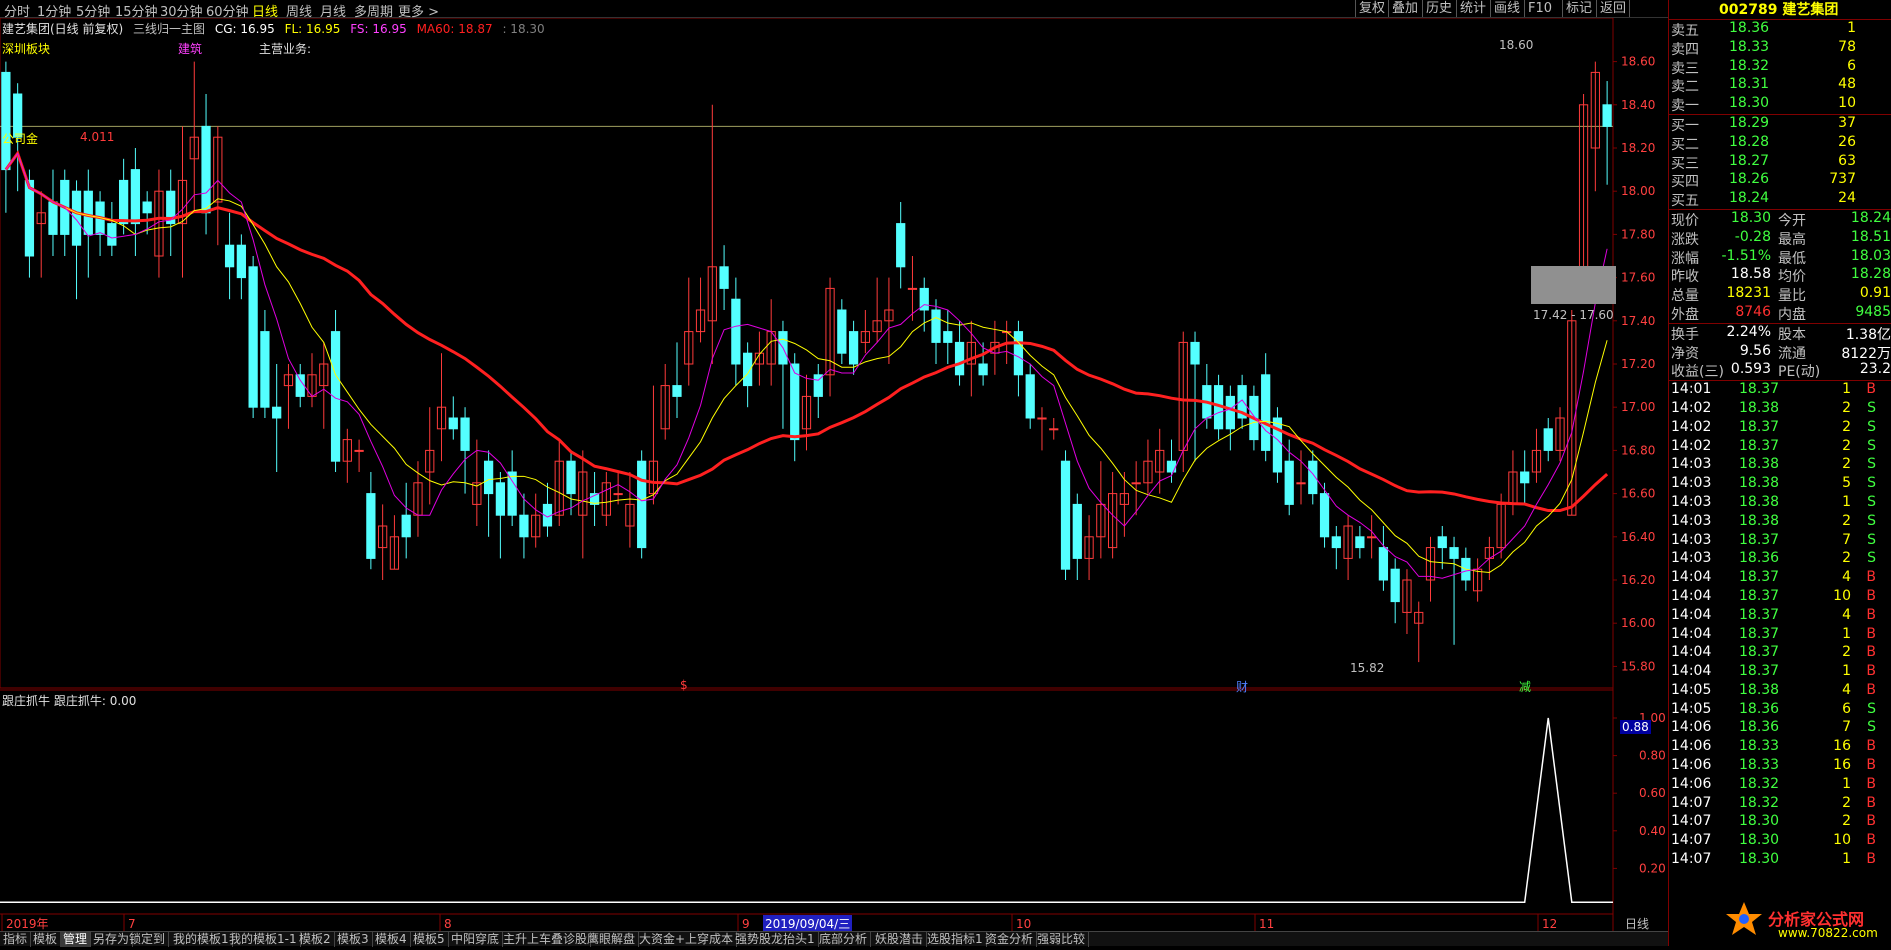 This screenshot has width=1891, height=950. I want to click on tick-price: 18.36, so click(1759, 708).